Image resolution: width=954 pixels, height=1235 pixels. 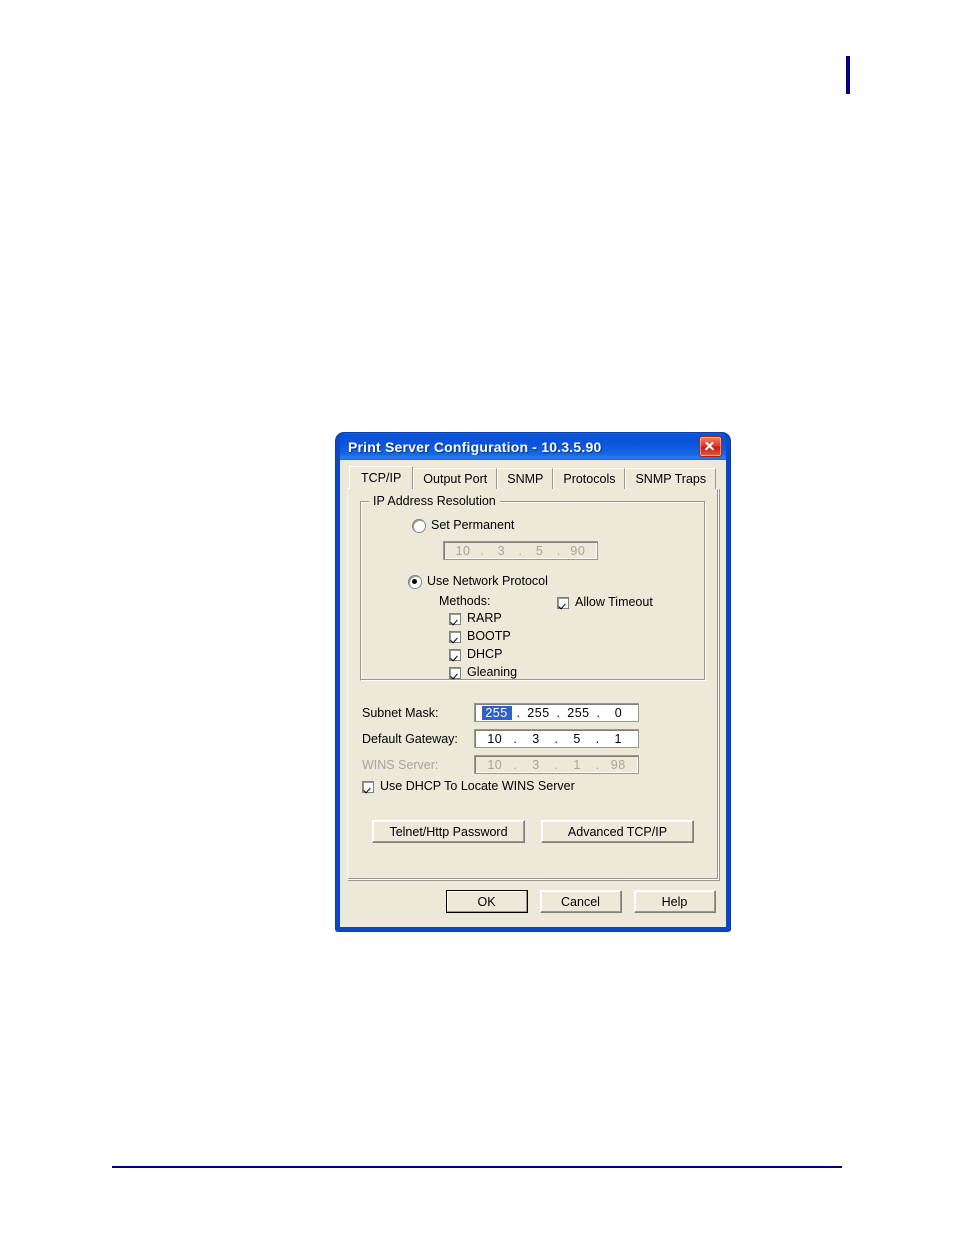 I want to click on tab-output-port-label: Output Port, so click(x=455, y=479).